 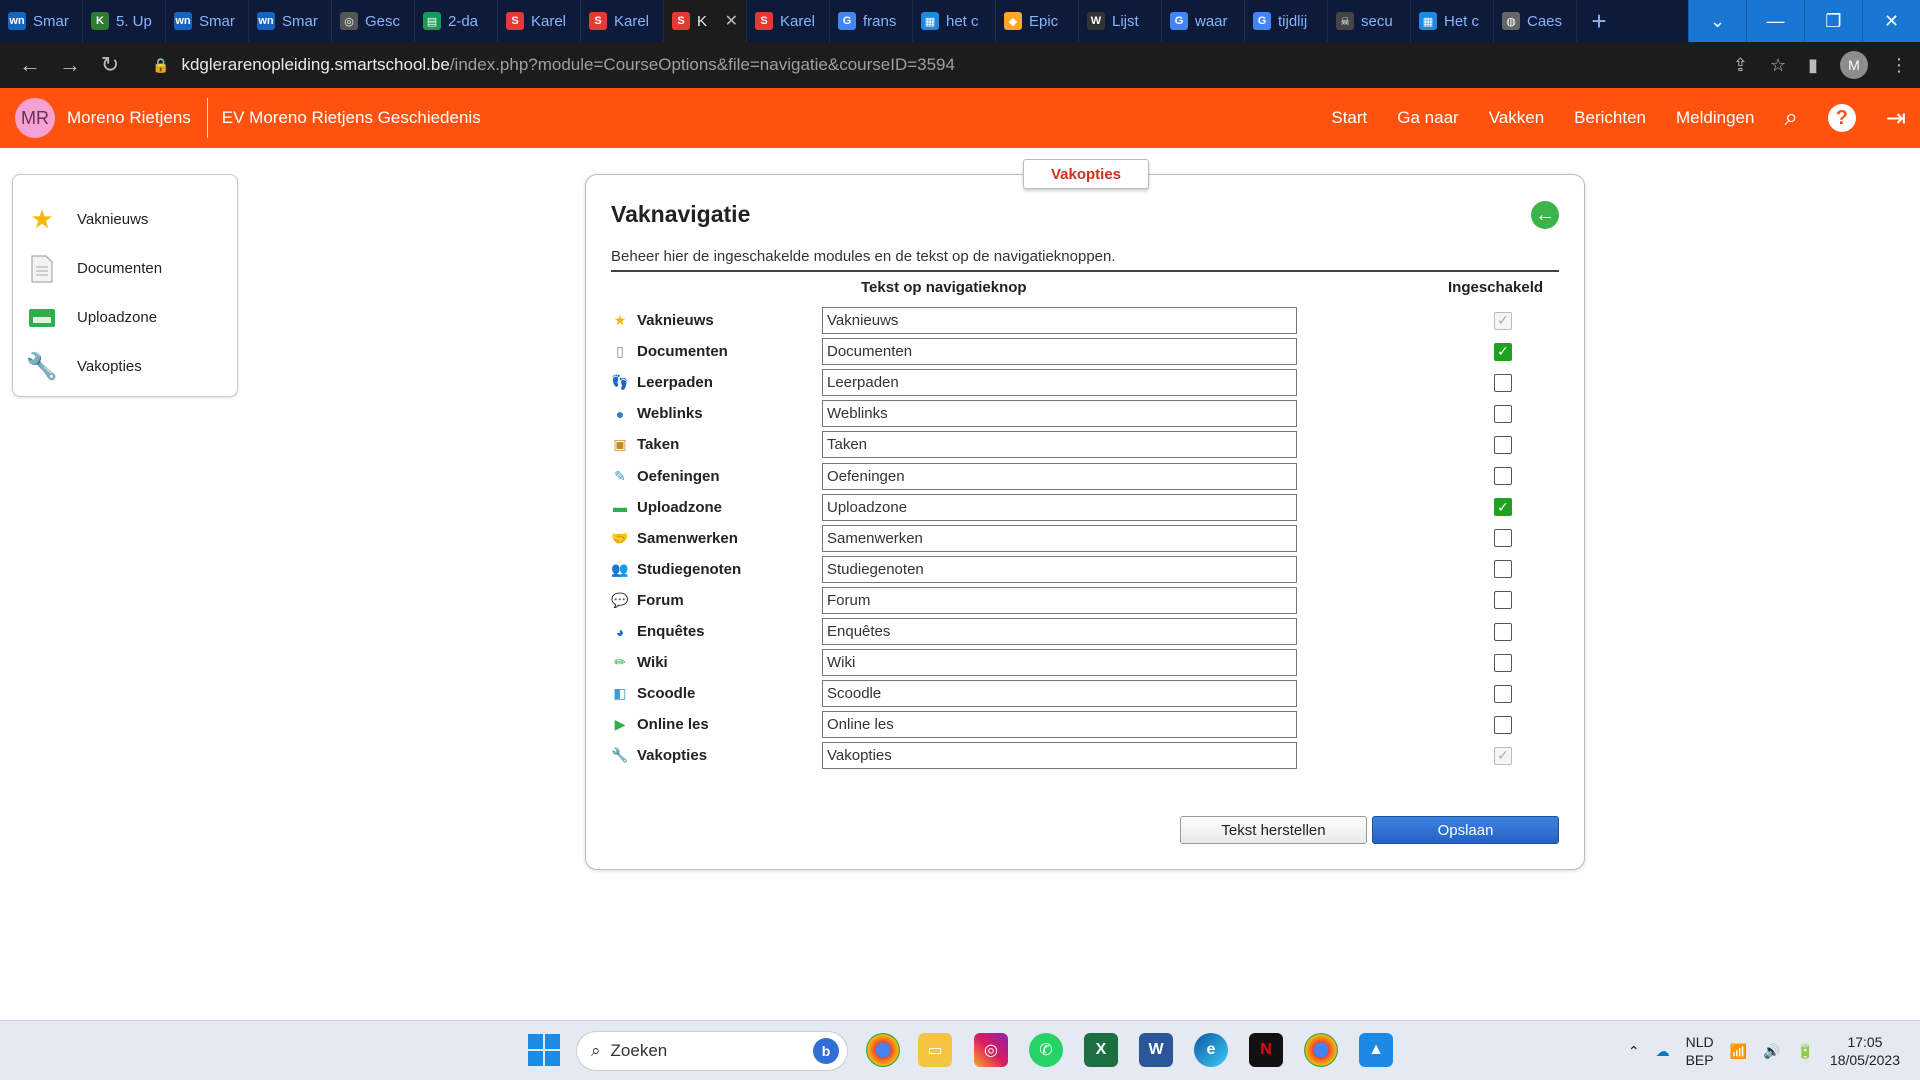 What do you see at coordinates (1663, 1051) in the screenshot?
I see `onedrive-icon: ☁` at bounding box center [1663, 1051].